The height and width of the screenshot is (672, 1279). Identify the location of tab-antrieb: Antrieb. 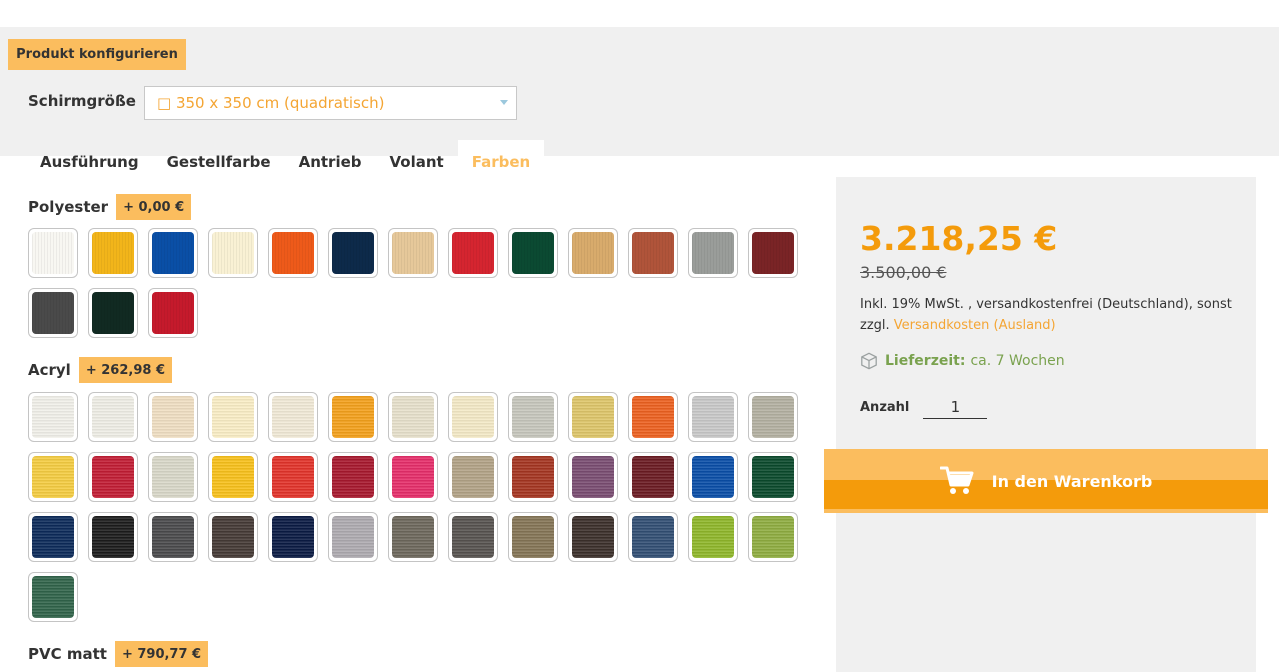
(330, 161).